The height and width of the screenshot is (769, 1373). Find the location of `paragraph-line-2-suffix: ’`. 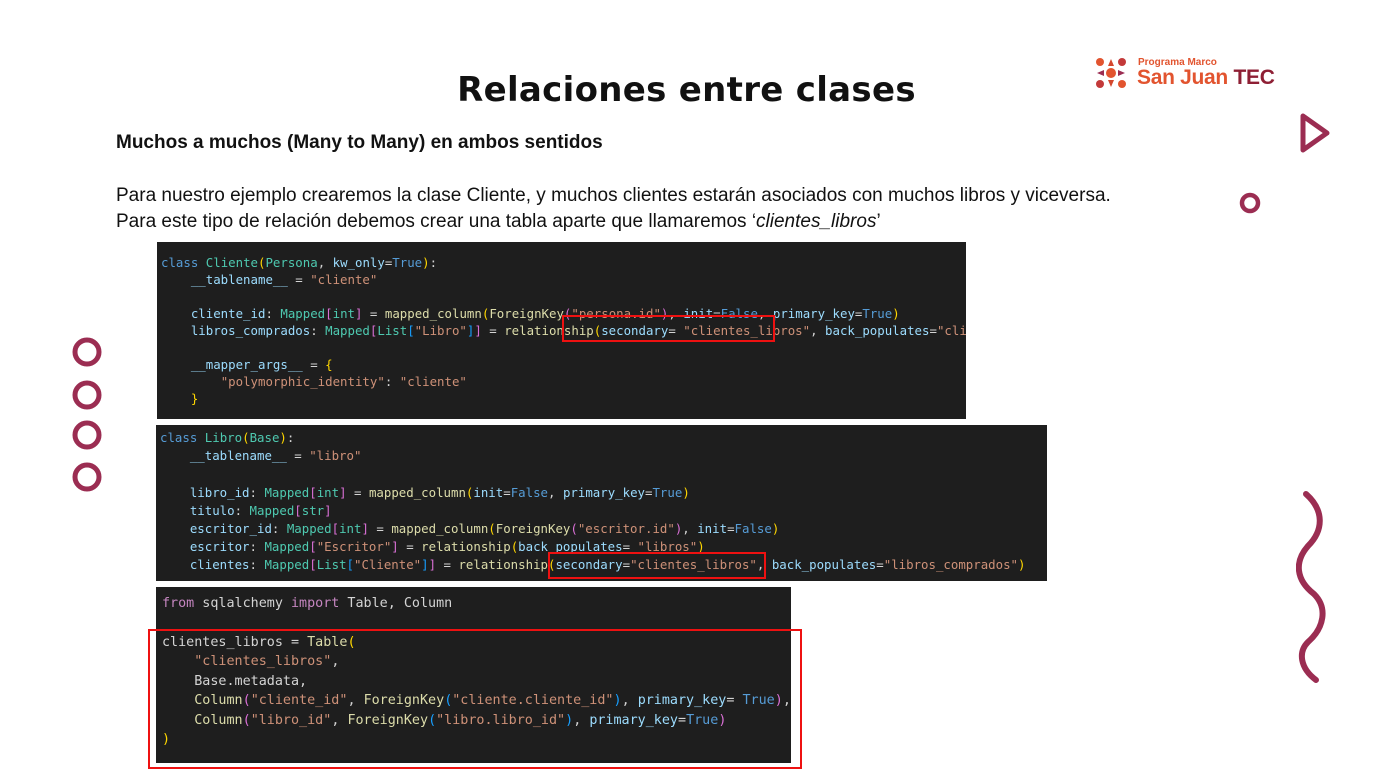

paragraph-line-2-suffix: ’ is located at coordinates (878, 221).